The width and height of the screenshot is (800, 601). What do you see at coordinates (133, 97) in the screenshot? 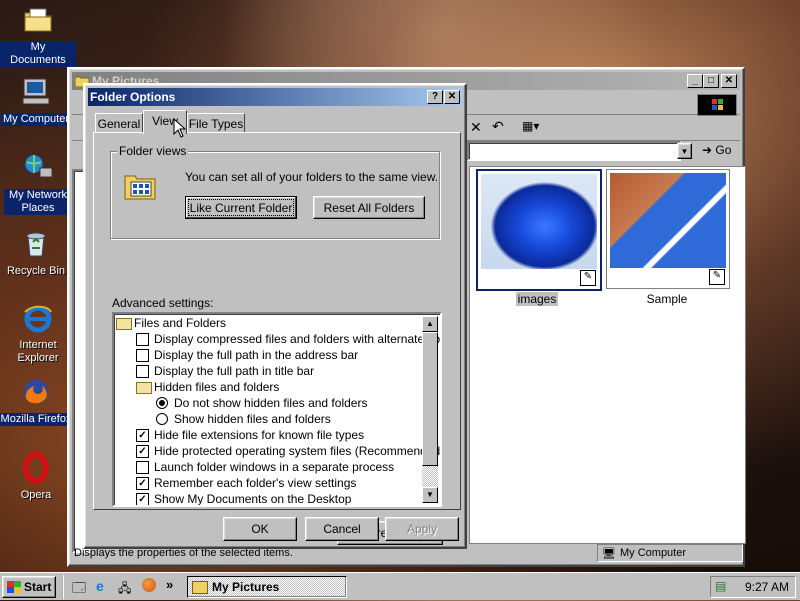
I see `dialog-title: Folder Options` at bounding box center [133, 97].